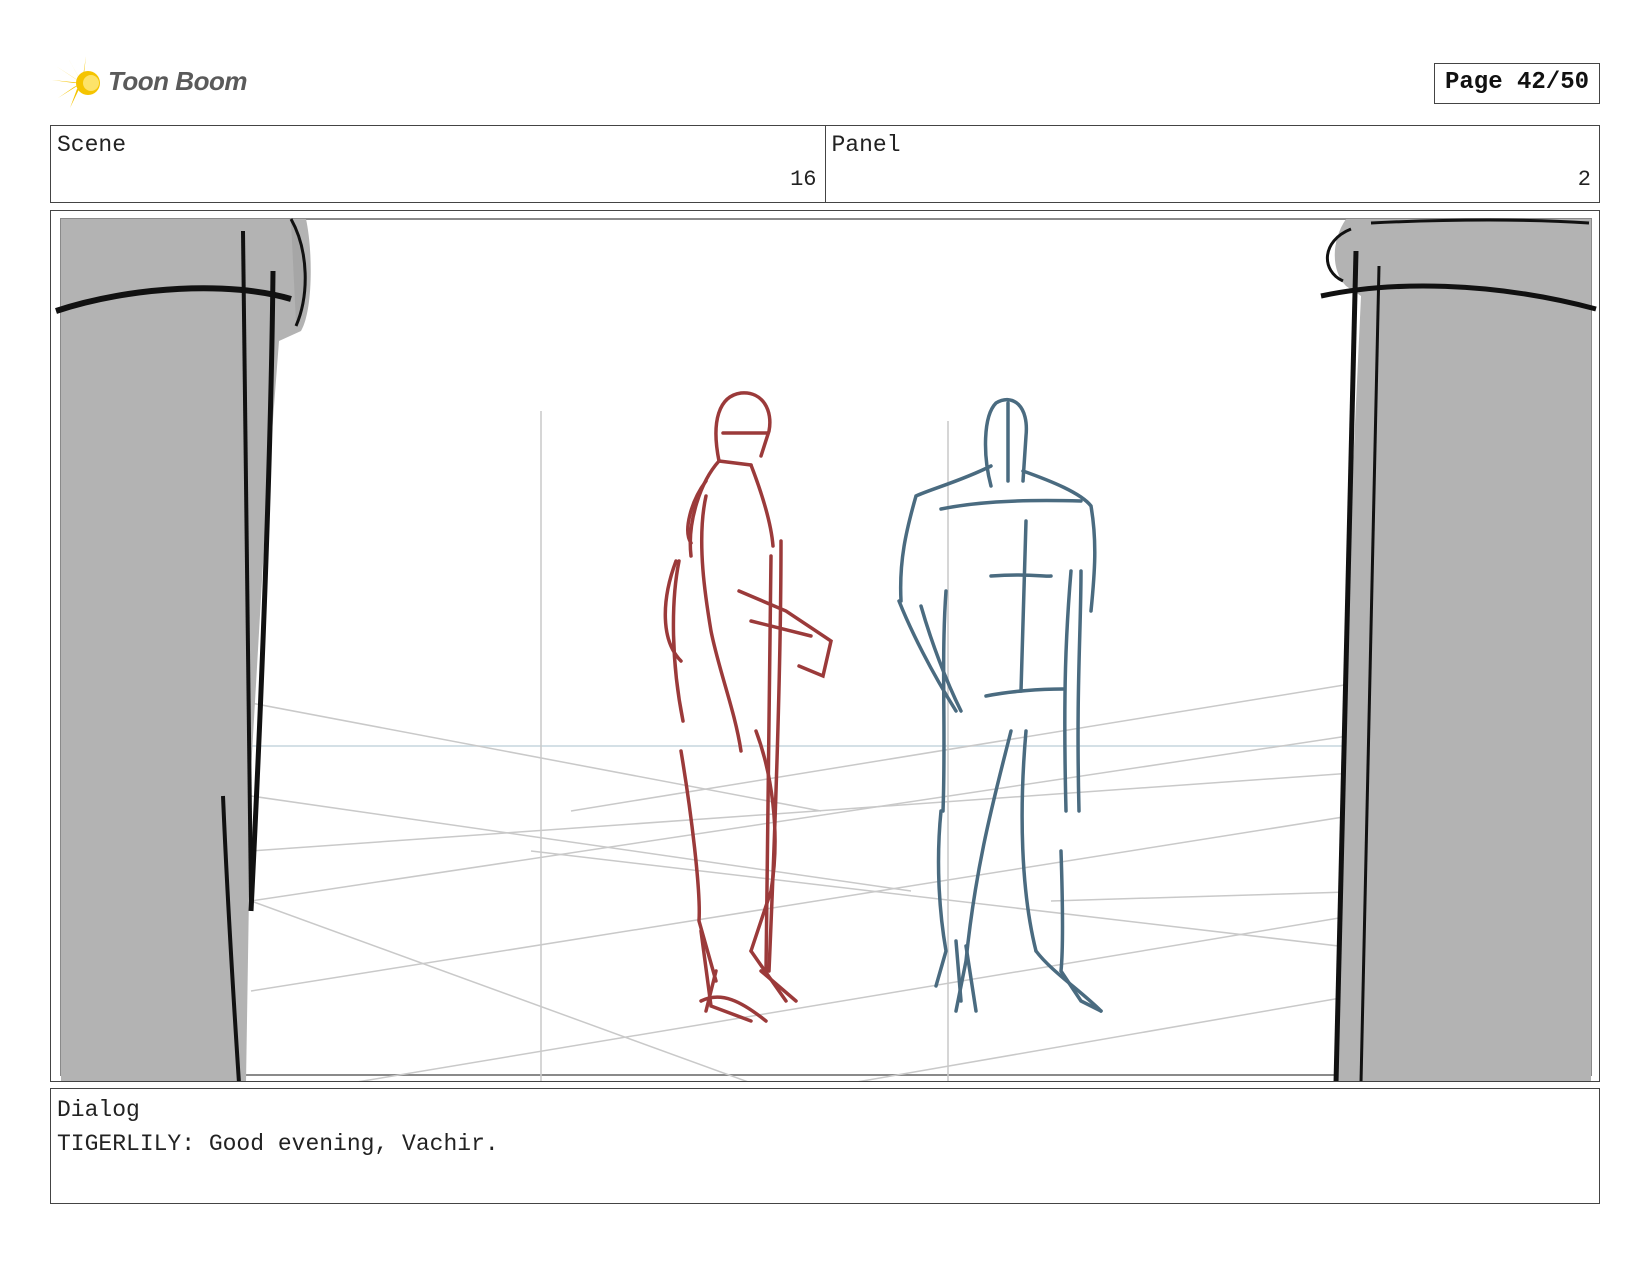 The width and height of the screenshot is (1650, 1275). I want to click on page-number-badge: Page 42/50, so click(1517, 83).